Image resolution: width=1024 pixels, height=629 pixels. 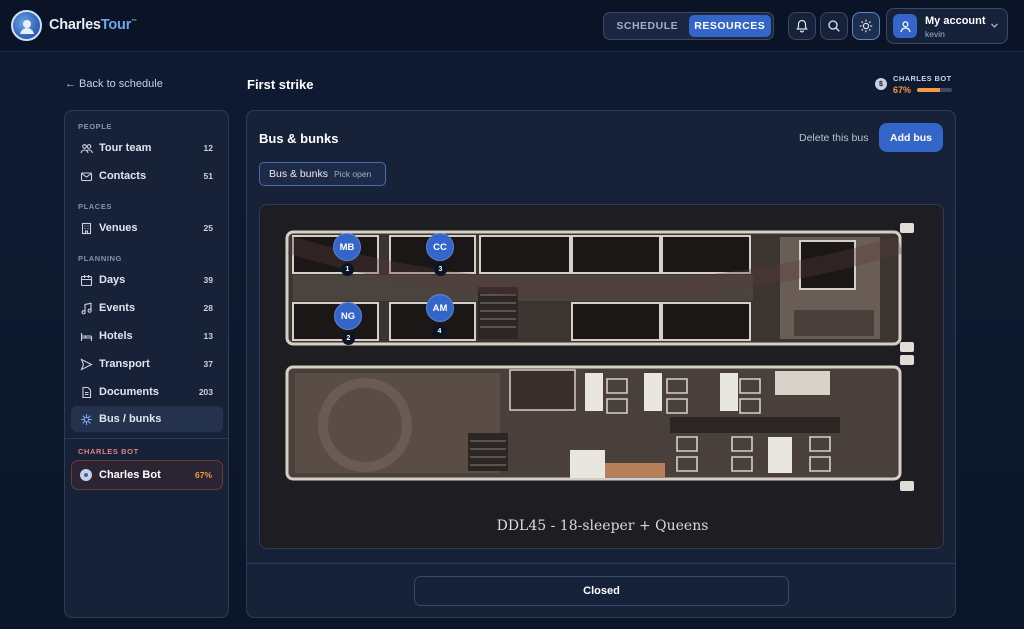 I want to click on sidebar-item-label: Contacts, so click(x=123, y=176).